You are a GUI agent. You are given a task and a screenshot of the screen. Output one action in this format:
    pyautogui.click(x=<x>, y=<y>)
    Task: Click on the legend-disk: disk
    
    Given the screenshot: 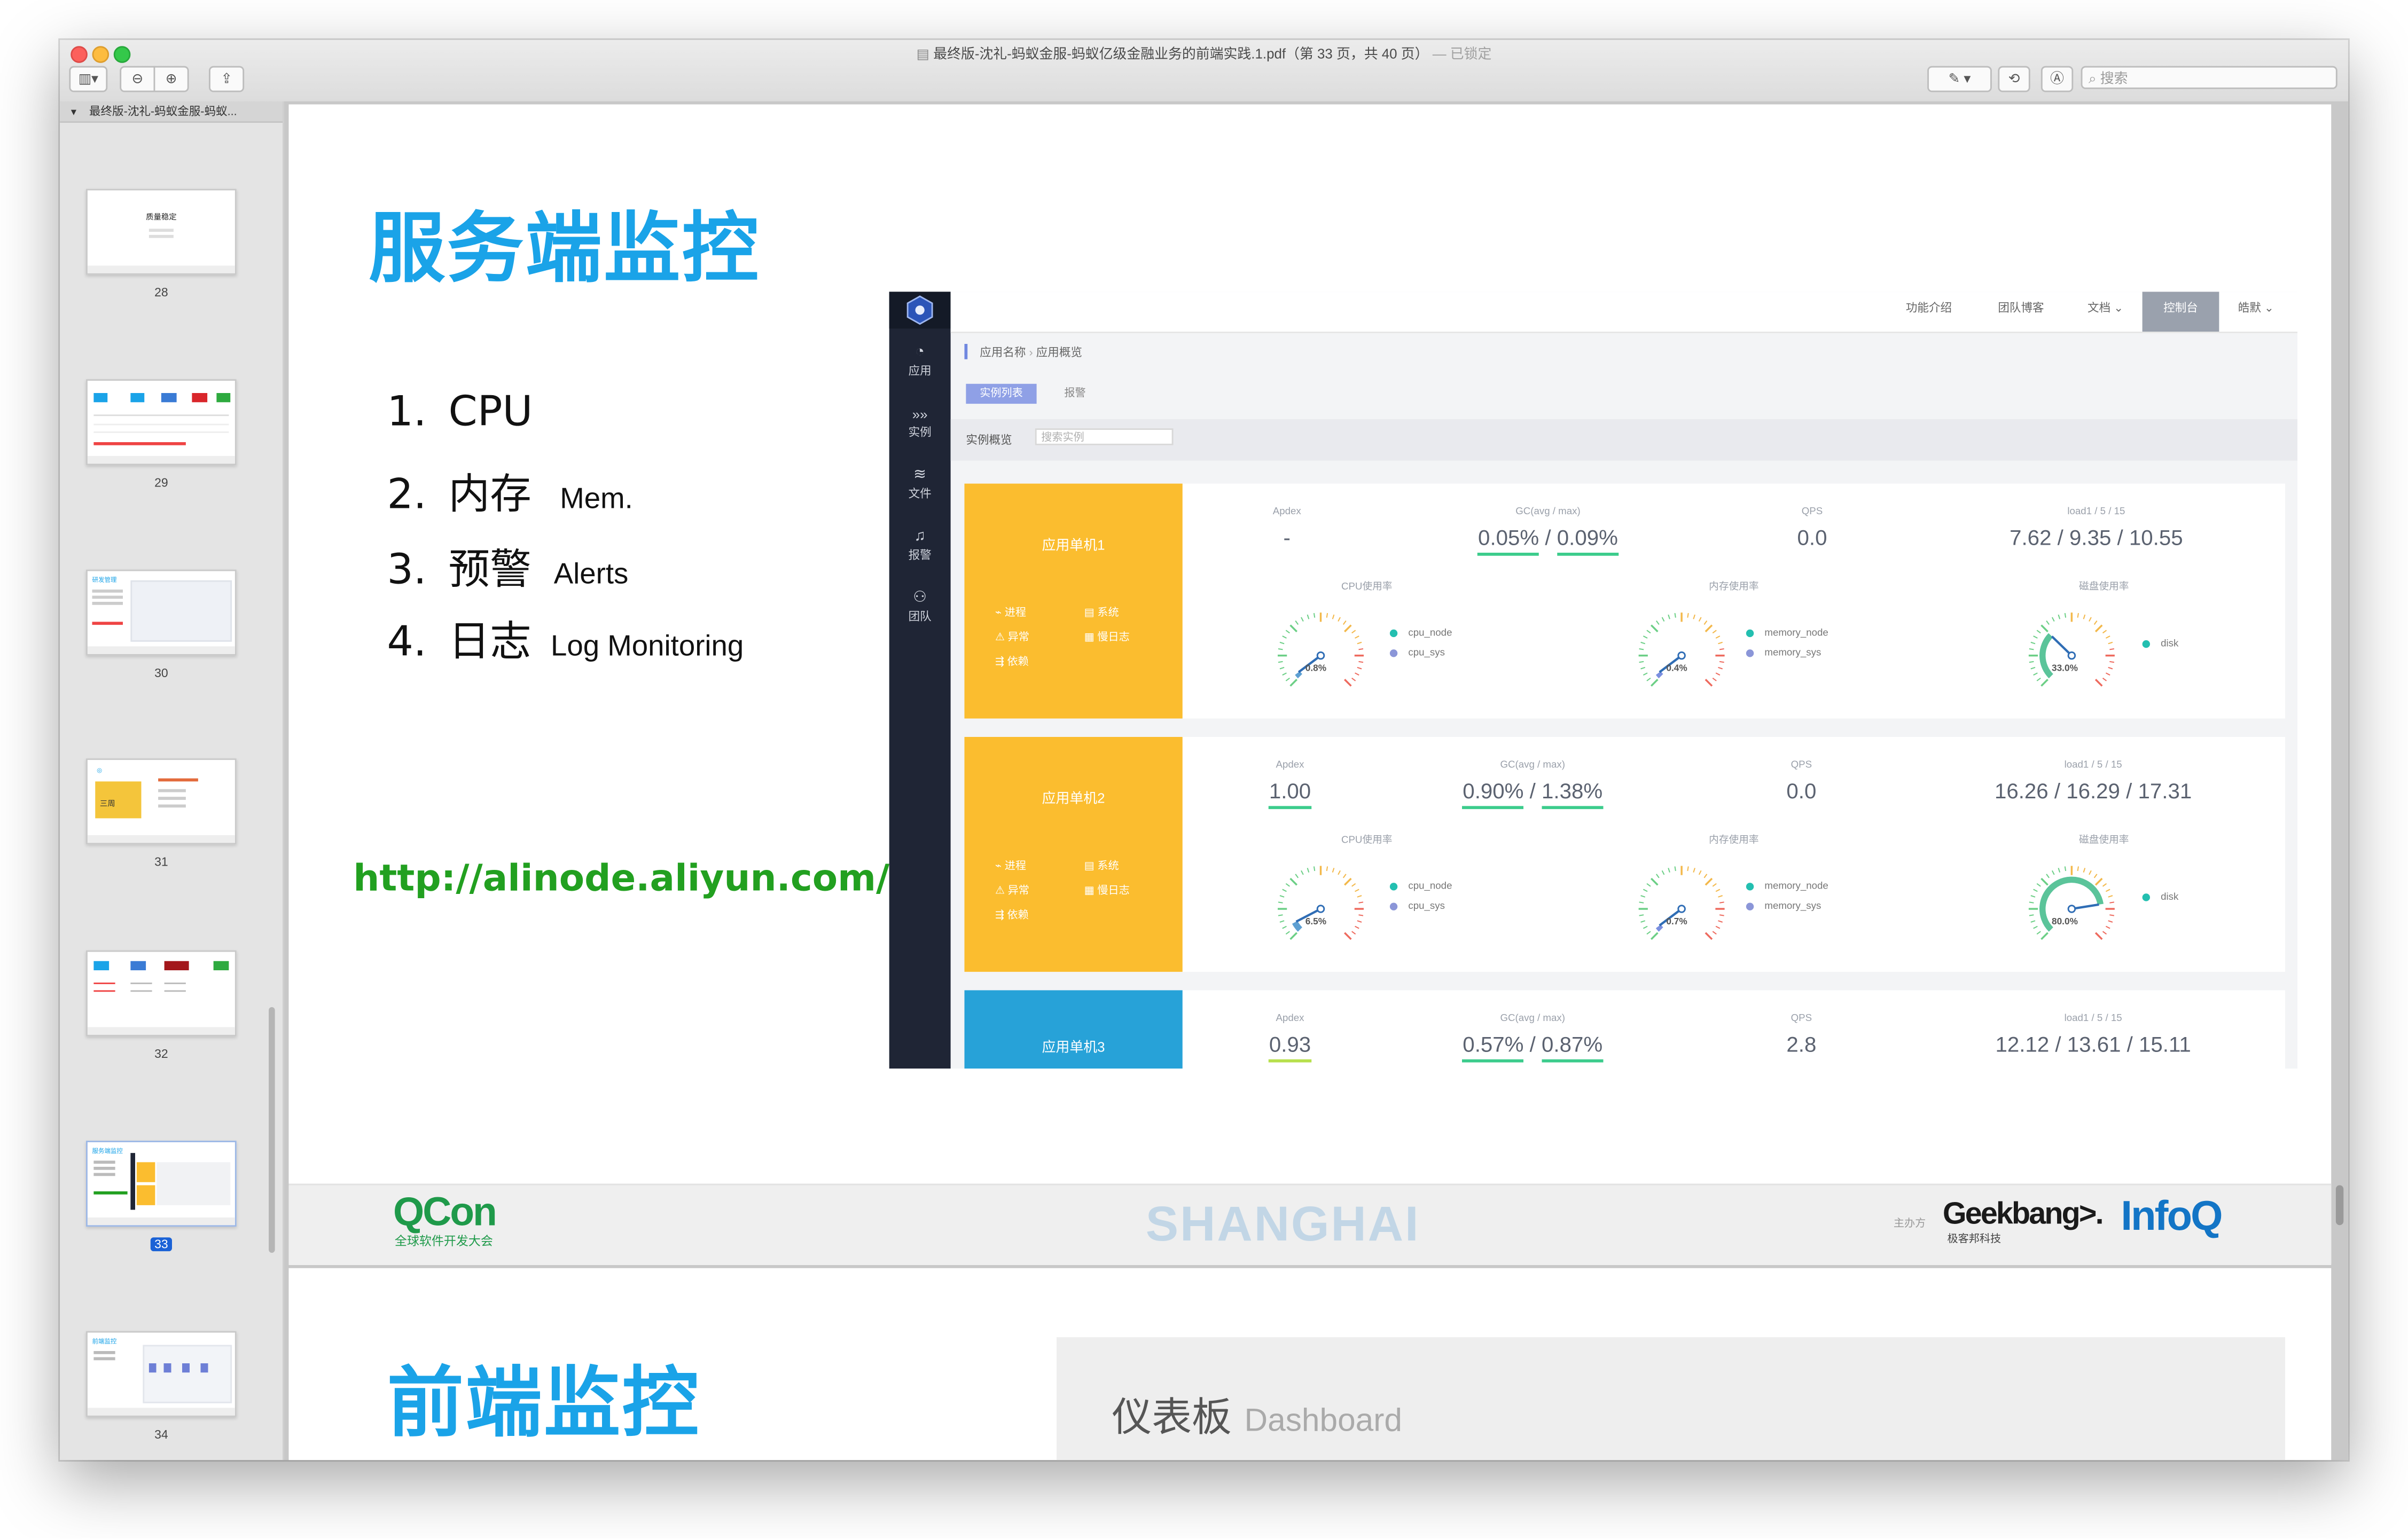 What is the action you would take?
    pyautogui.click(x=2160, y=897)
    